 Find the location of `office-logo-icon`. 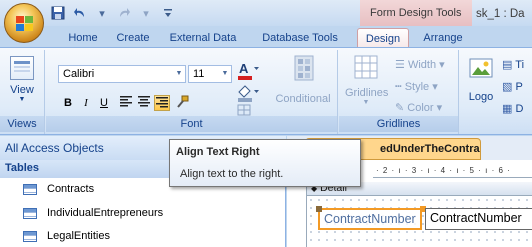

office-logo-icon is located at coordinates (24, 23).